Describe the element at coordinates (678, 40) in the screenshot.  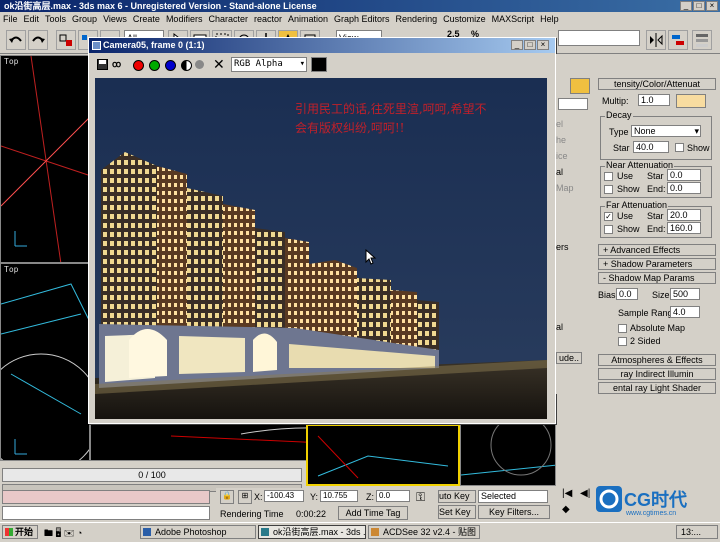
I see `align-icon` at that location.